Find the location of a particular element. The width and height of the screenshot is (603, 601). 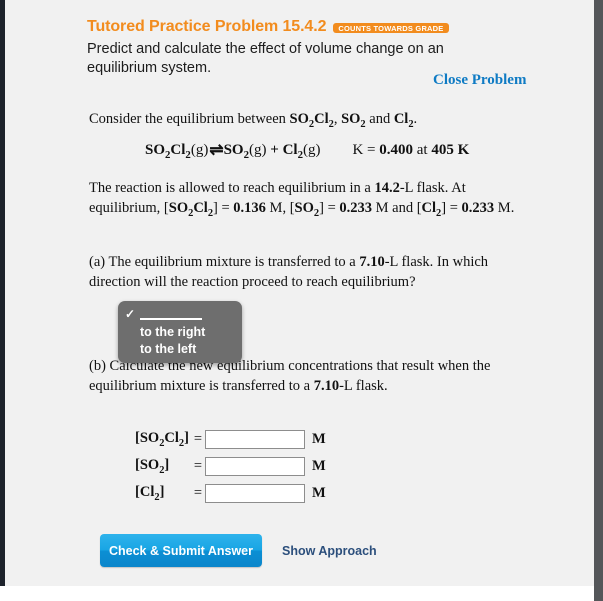

answer-row: [SO2Cl2] = M is located at coordinates (230, 439).